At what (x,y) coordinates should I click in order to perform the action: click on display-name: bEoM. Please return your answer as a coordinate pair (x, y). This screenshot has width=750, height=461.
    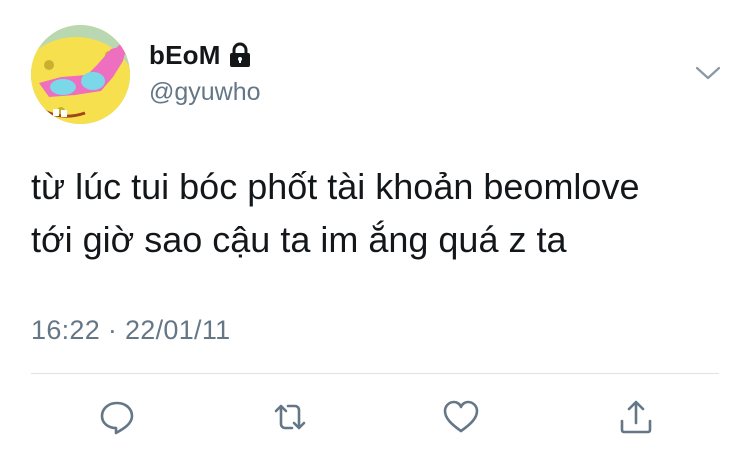
    Looking at the image, I should click on (200, 55).